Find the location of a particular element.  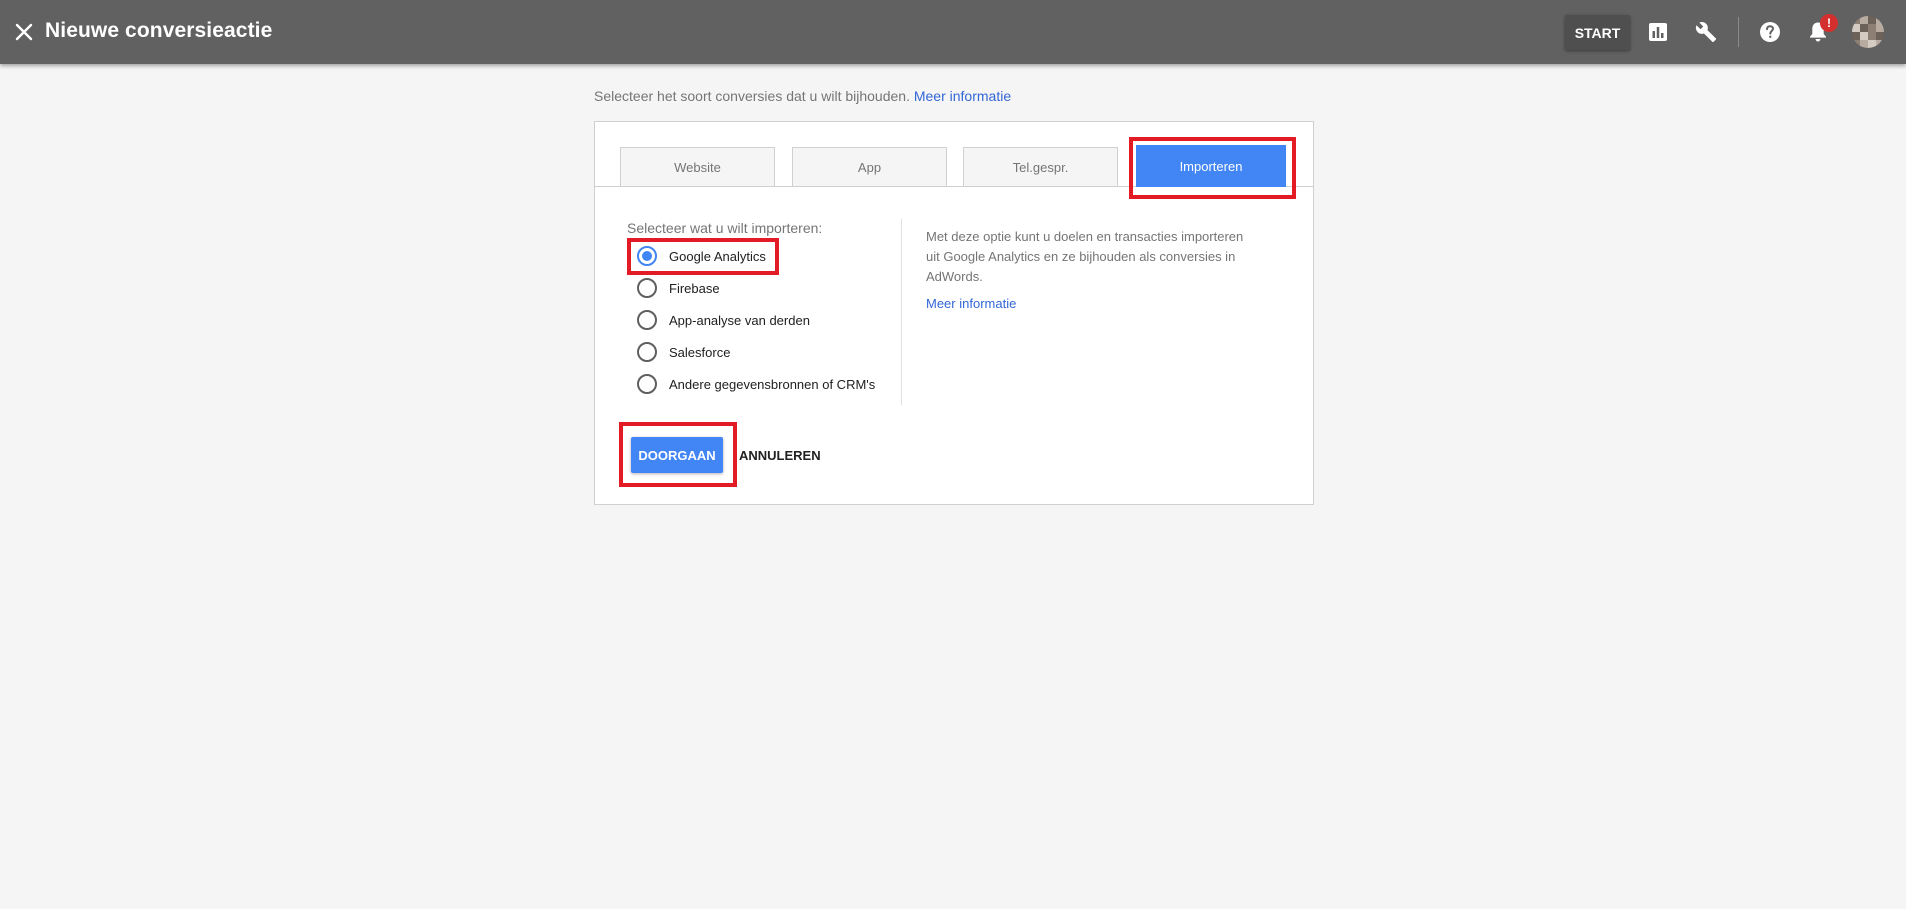

tab-website: Website is located at coordinates (697, 167).